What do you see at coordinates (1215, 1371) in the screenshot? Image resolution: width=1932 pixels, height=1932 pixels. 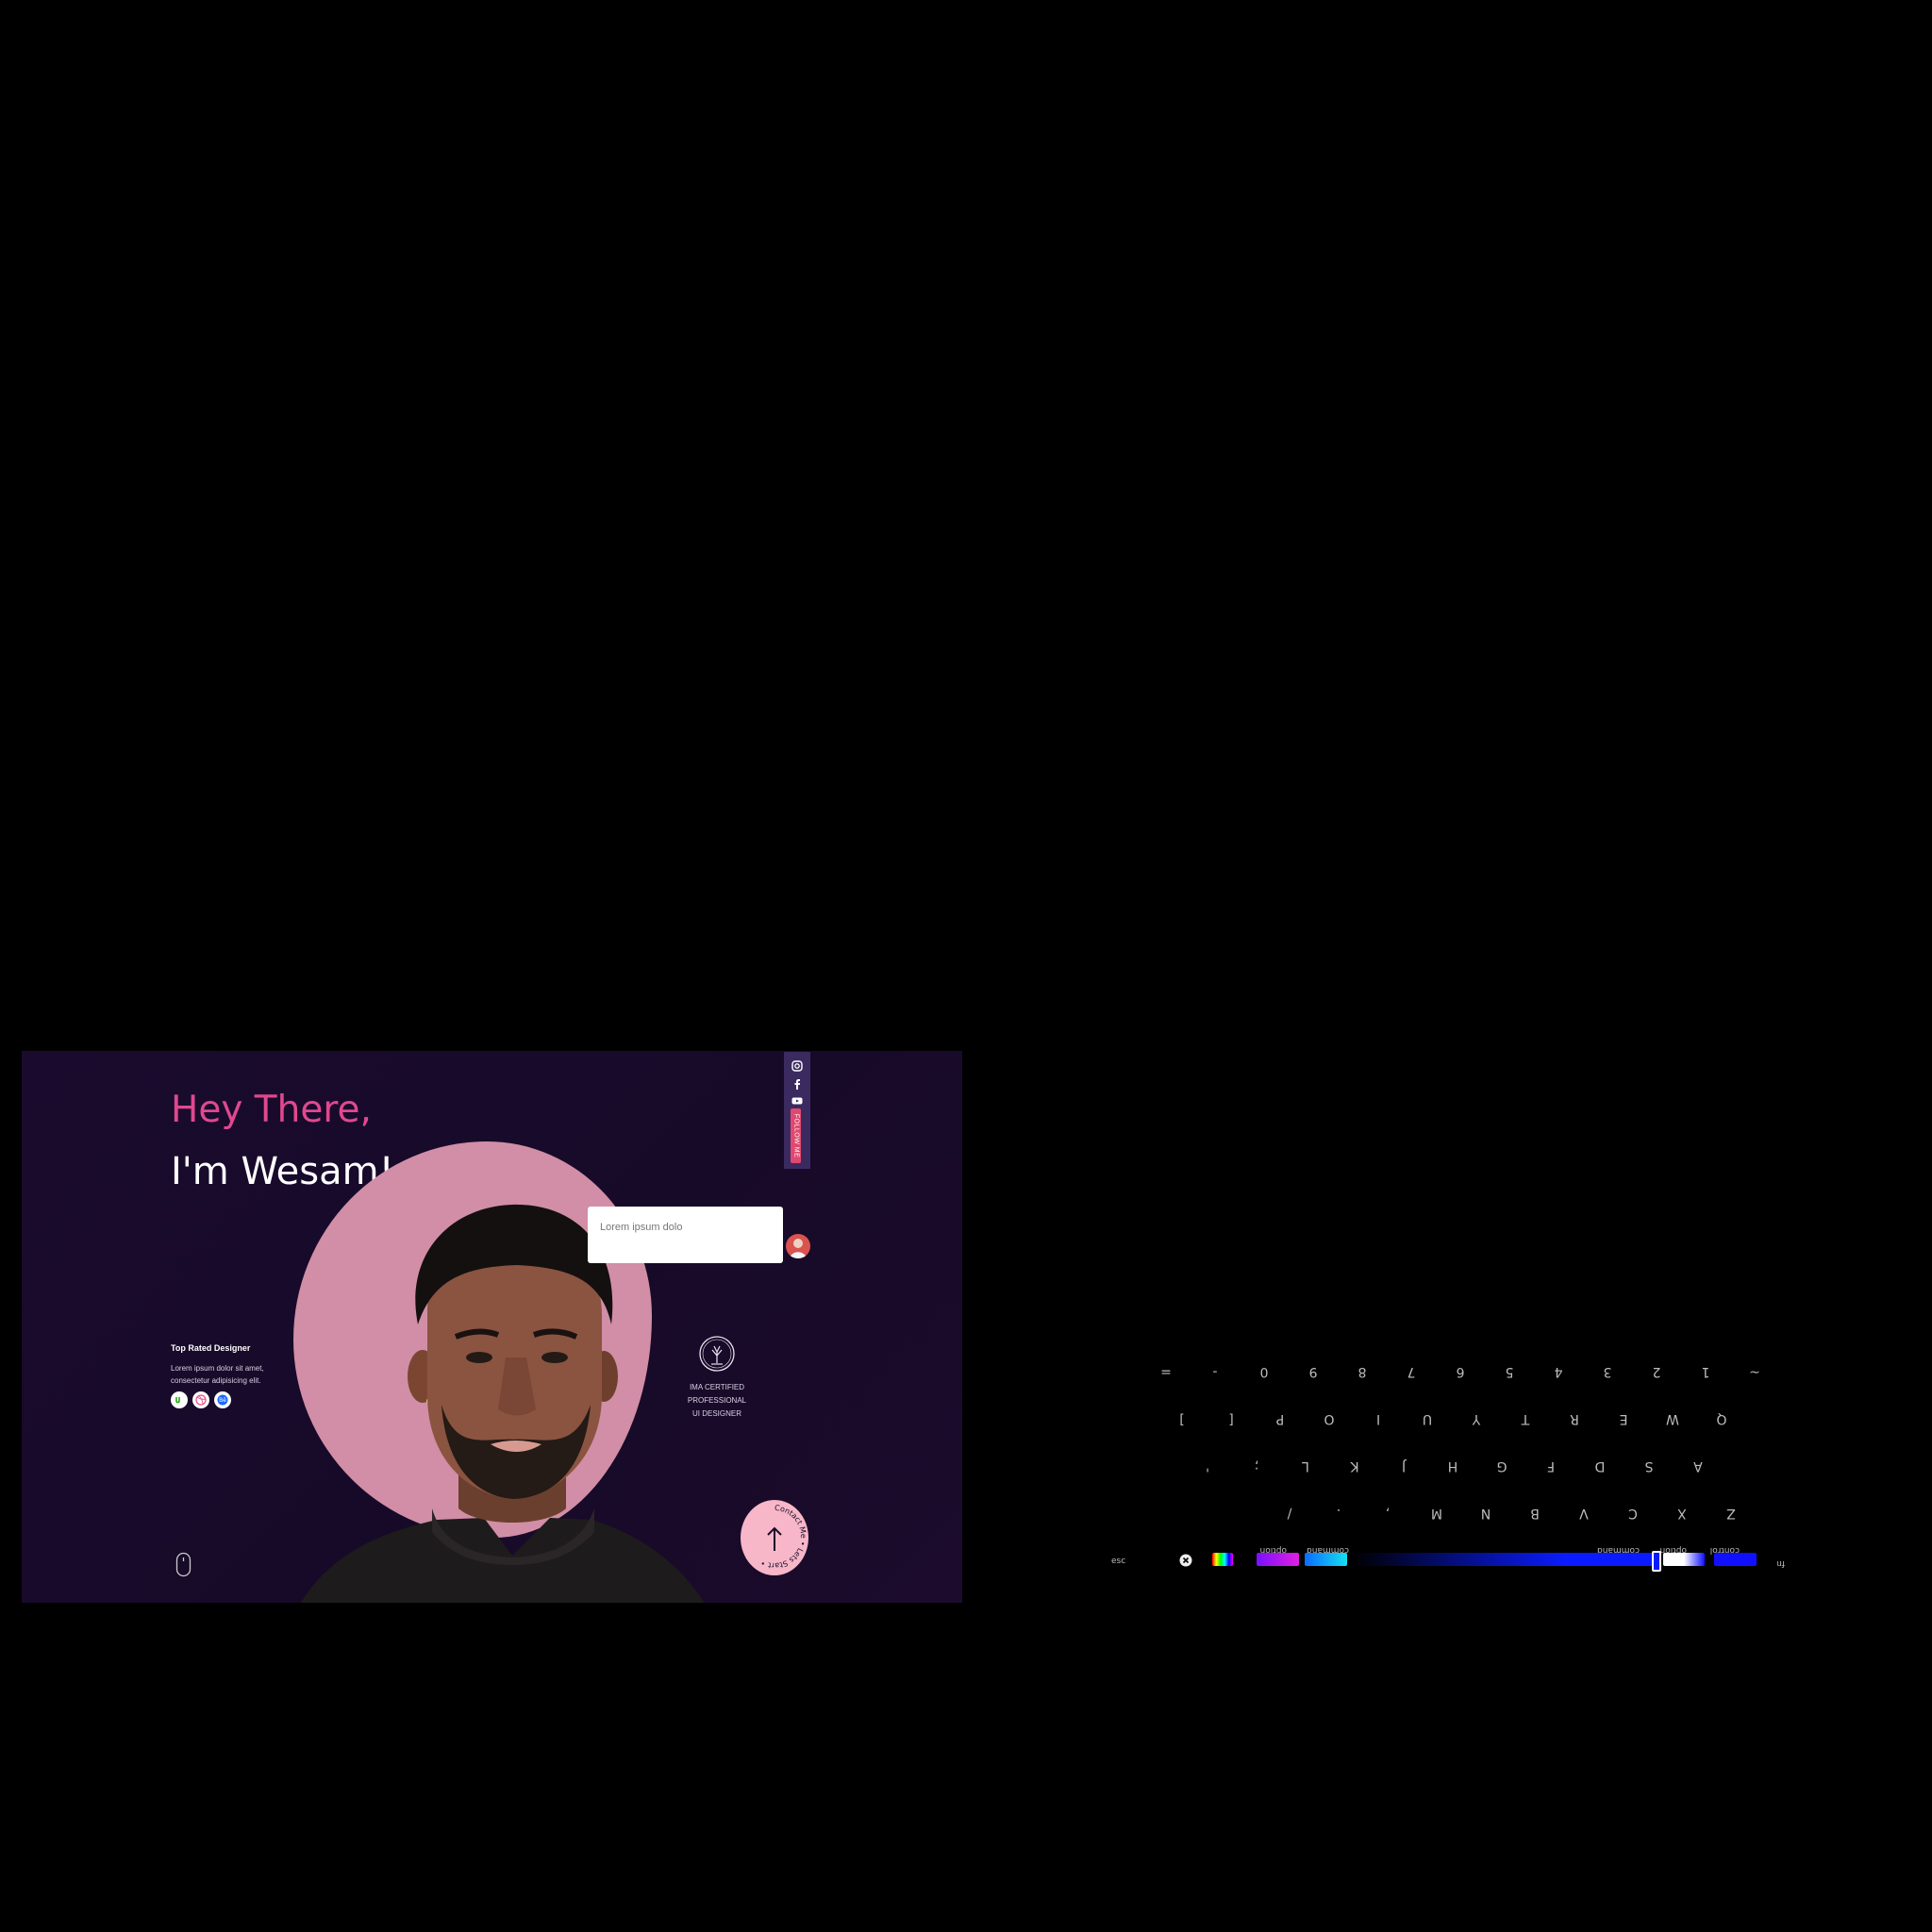 I see `key: -` at bounding box center [1215, 1371].